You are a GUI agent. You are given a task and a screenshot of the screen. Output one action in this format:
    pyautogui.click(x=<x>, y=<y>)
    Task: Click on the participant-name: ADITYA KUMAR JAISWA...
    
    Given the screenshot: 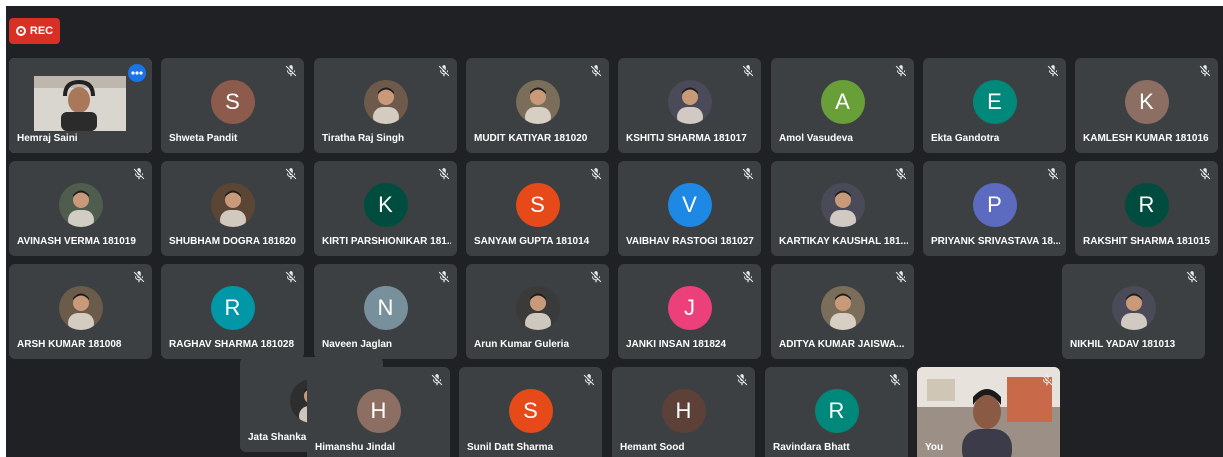 What is the action you would take?
    pyautogui.click(x=842, y=344)
    